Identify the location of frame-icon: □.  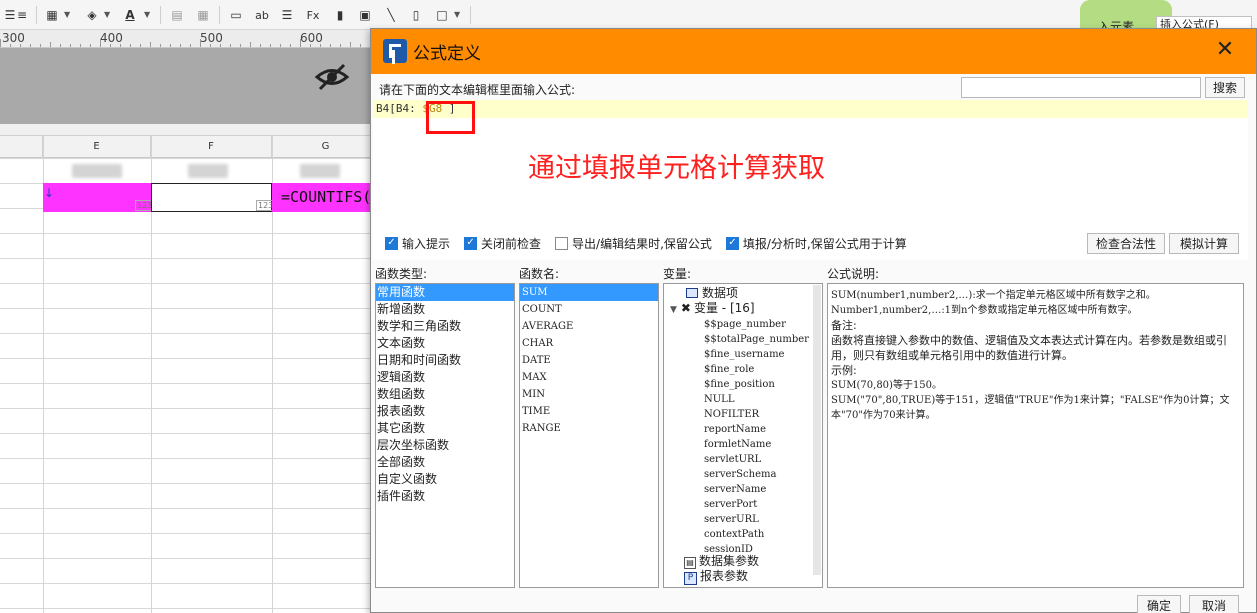
(442, 15).